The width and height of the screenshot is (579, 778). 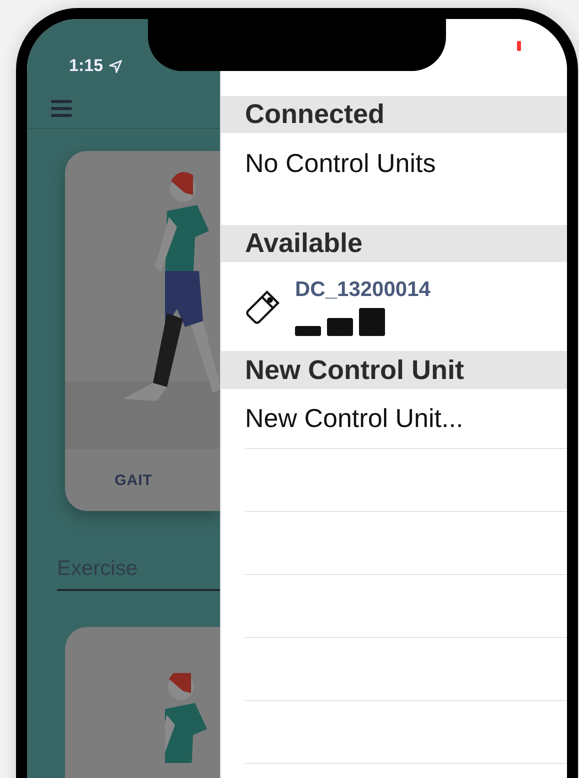 What do you see at coordinates (61, 108) in the screenshot?
I see `menu-icon` at bounding box center [61, 108].